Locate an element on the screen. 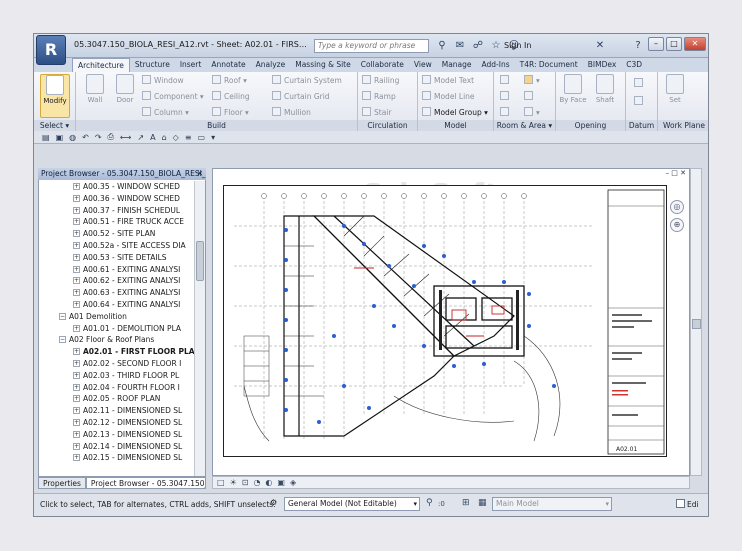 The width and height of the screenshot is (742, 551). thin-lines-icon: ≡ is located at coordinates (188, 137).